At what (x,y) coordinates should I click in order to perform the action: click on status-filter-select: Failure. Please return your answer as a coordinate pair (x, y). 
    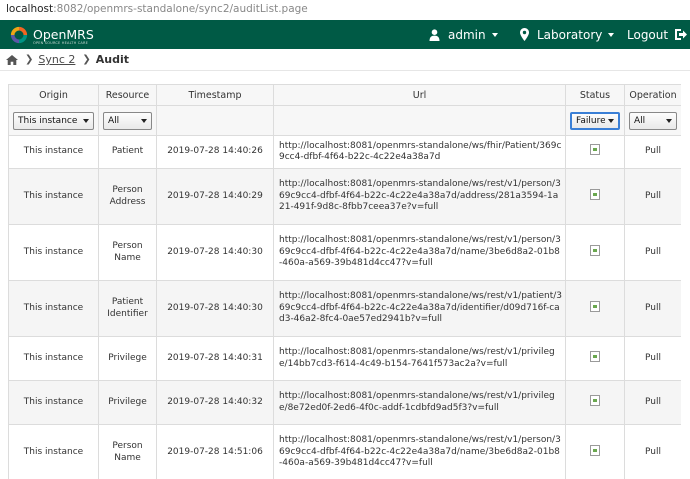
    Looking at the image, I should click on (595, 120).